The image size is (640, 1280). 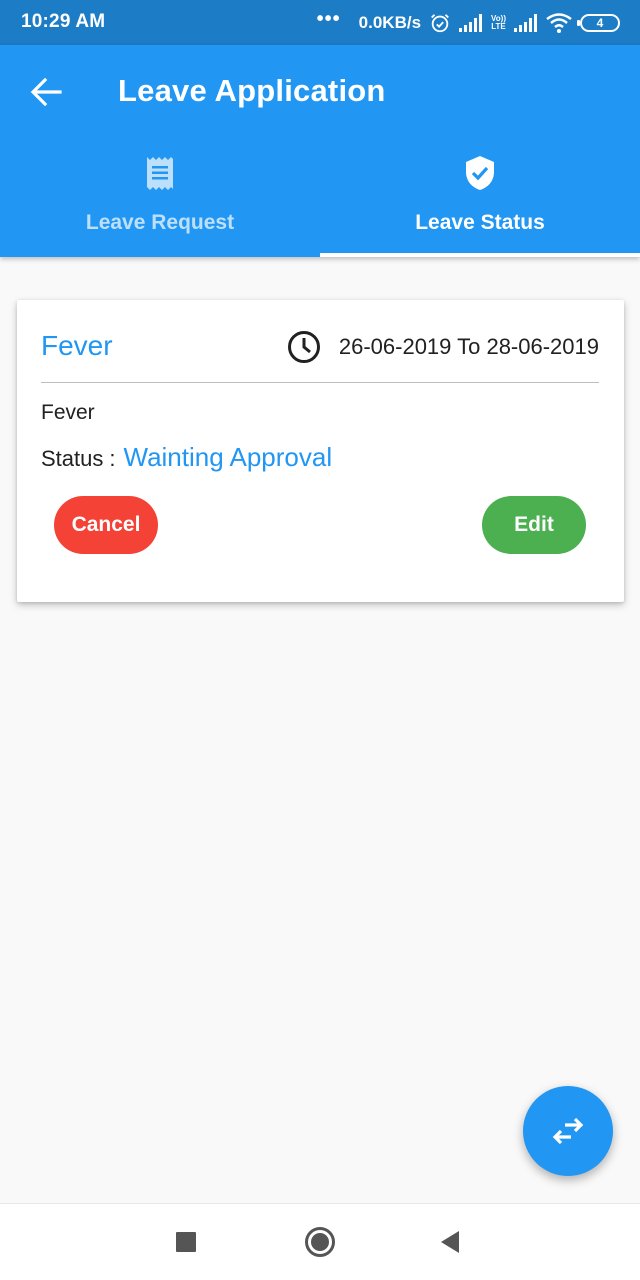 I want to click on leave-title: Fever, so click(x=77, y=345).